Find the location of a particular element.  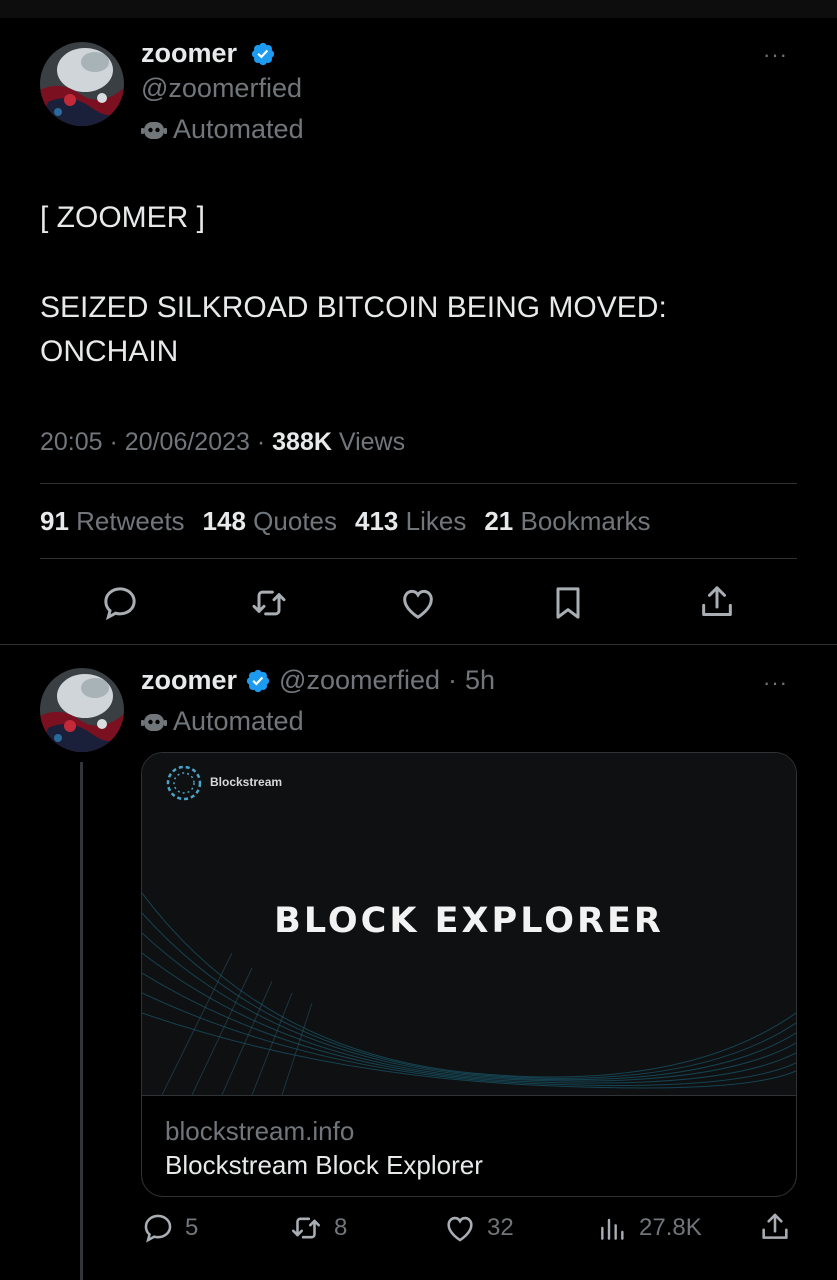

views-count: 27.8K is located at coordinates (670, 1227).